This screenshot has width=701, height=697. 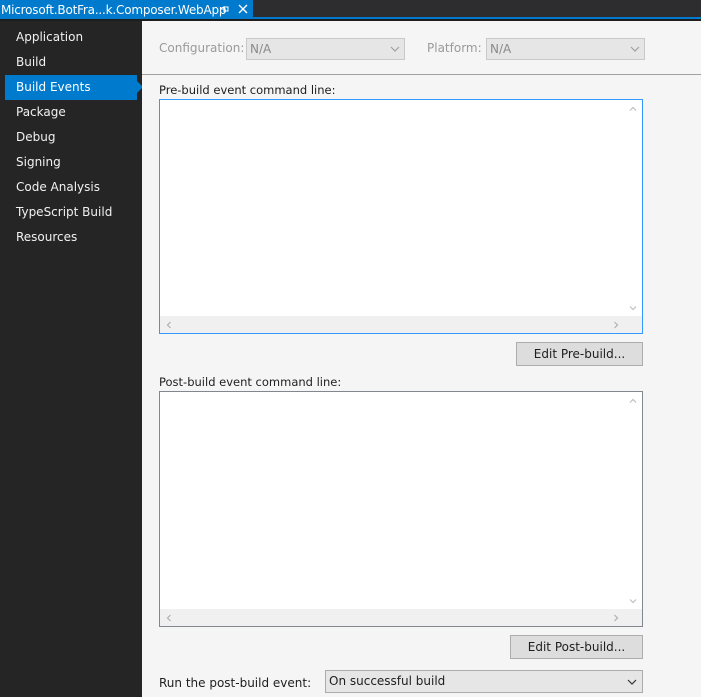 What do you see at coordinates (247, 90) in the screenshot?
I see `prebuild-label: Pre-build event command line:` at bounding box center [247, 90].